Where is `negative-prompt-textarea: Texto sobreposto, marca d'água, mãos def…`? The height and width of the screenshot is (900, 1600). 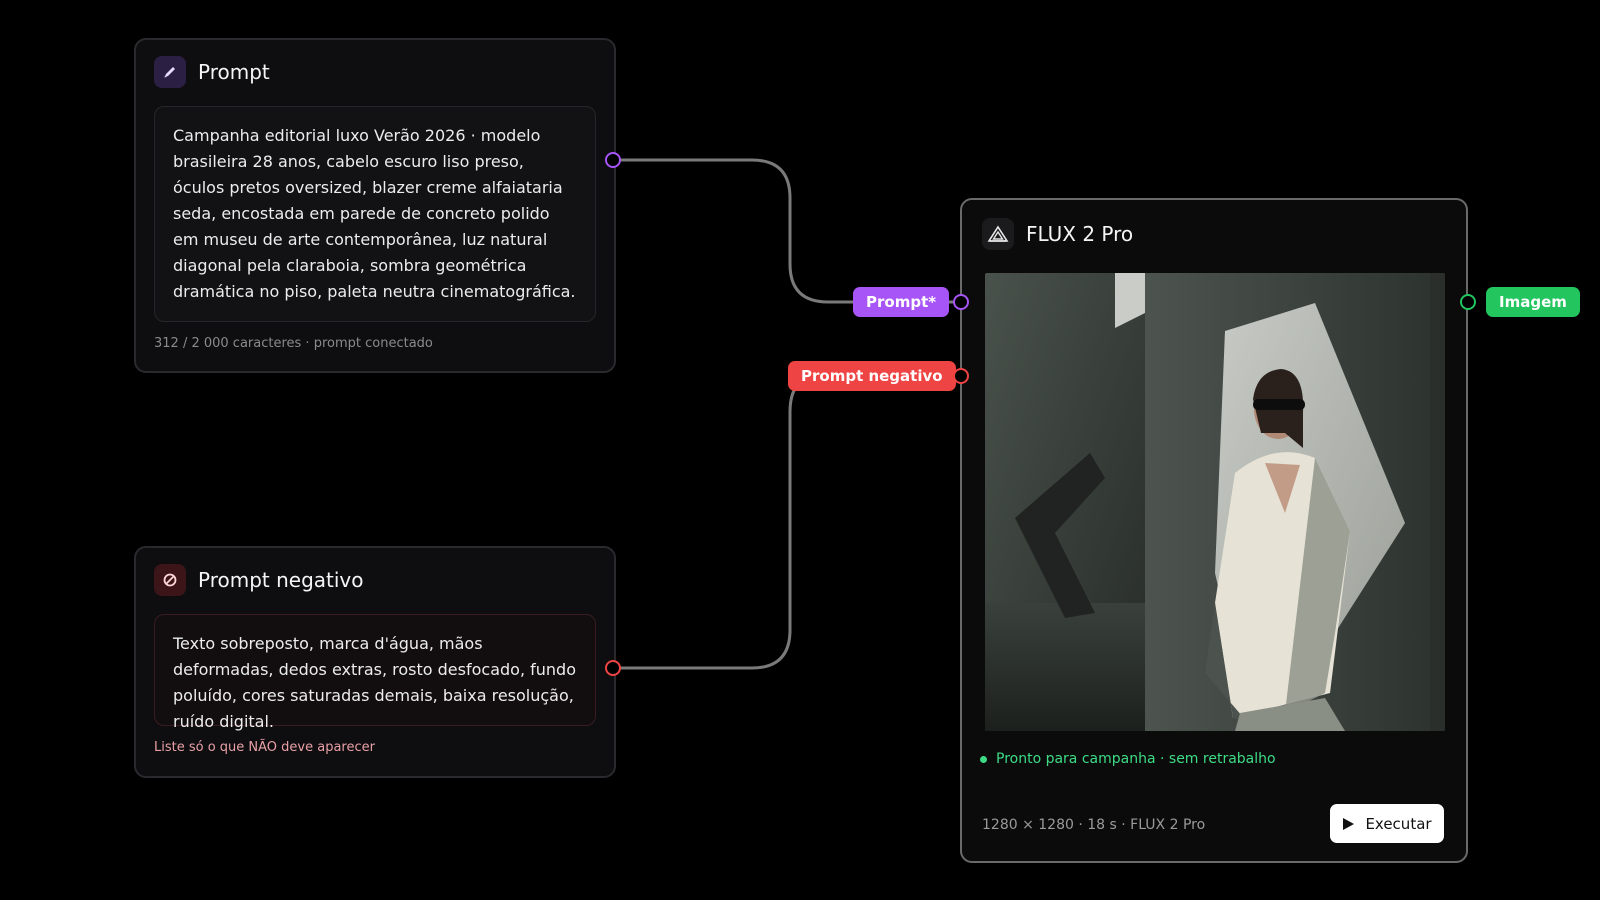
negative-prompt-textarea: Texto sobreposto, marca d'água, mãos def… is located at coordinates (375, 672).